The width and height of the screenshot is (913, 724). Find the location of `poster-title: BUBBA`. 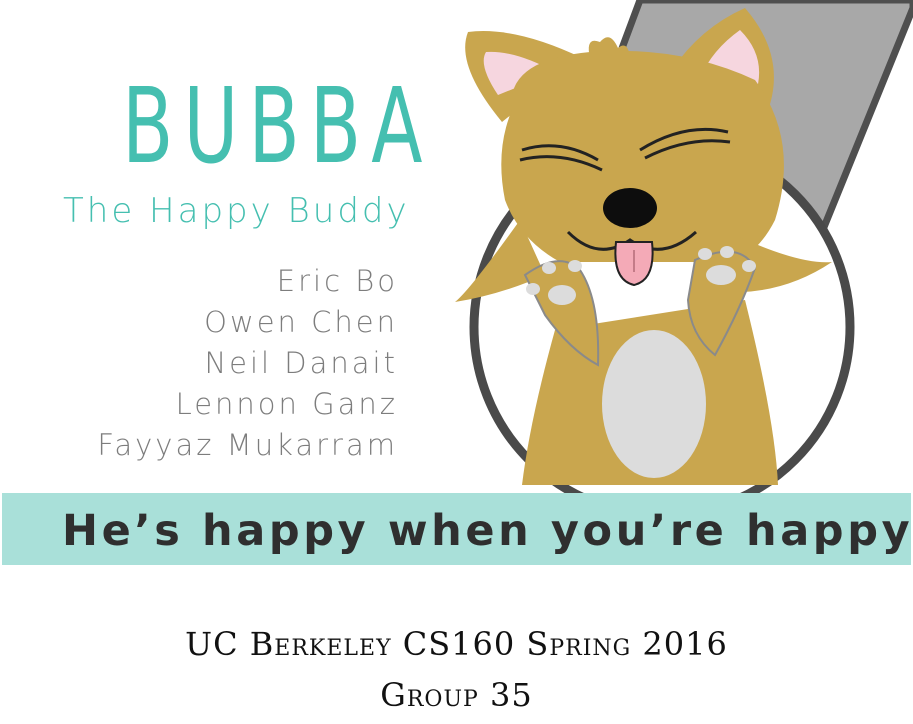

poster-title: BUBBA is located at coordinates (277, 126).